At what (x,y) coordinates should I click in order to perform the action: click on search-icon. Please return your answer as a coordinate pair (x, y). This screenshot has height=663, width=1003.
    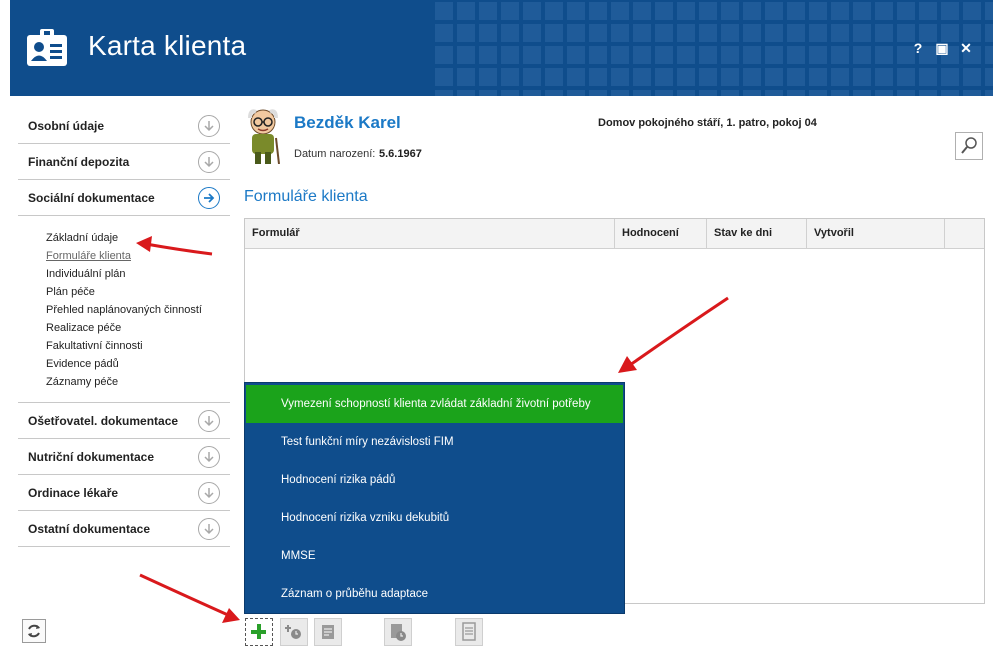
    Looking at the image, I should click on (969, 145).